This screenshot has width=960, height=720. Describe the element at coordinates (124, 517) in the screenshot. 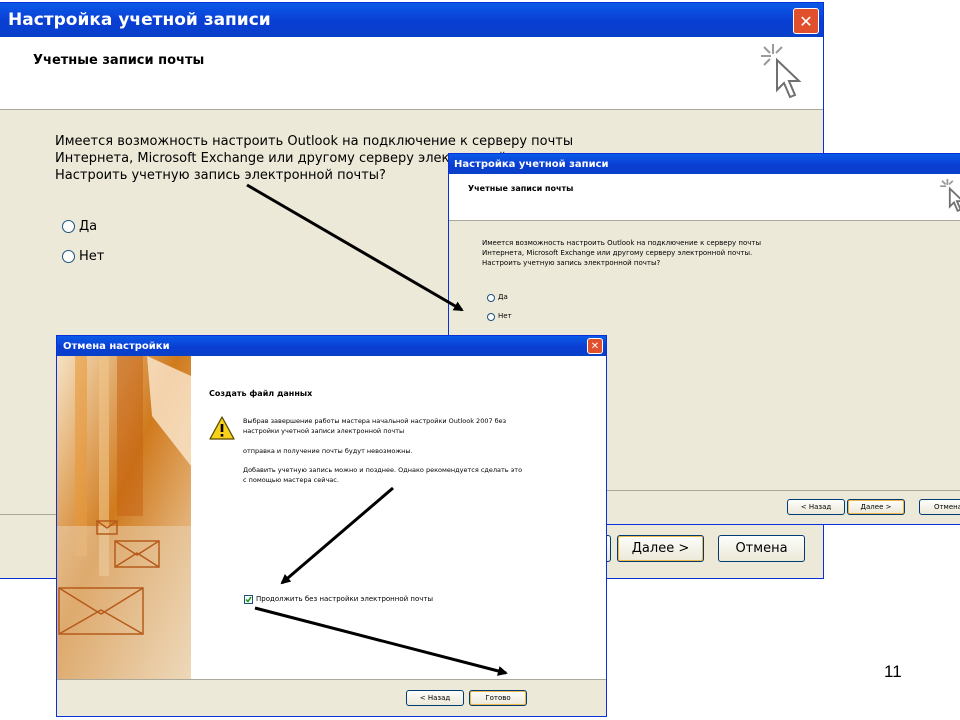

I see `wizard-side-graphic` at that location.